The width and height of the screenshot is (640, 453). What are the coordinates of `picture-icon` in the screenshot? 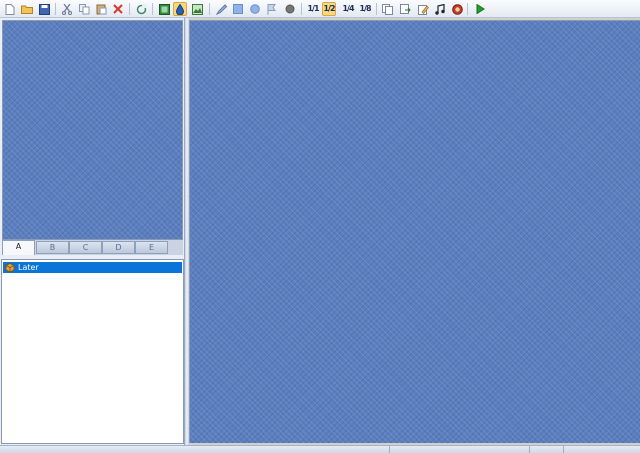 It's located at (197, 9).